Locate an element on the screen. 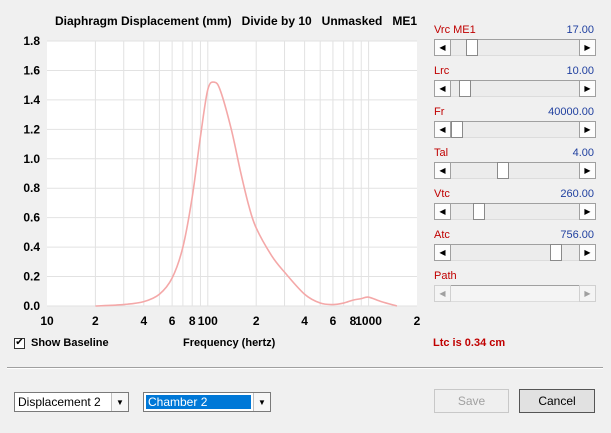  slider-label: Lrc is located at coordinates (442, 71).